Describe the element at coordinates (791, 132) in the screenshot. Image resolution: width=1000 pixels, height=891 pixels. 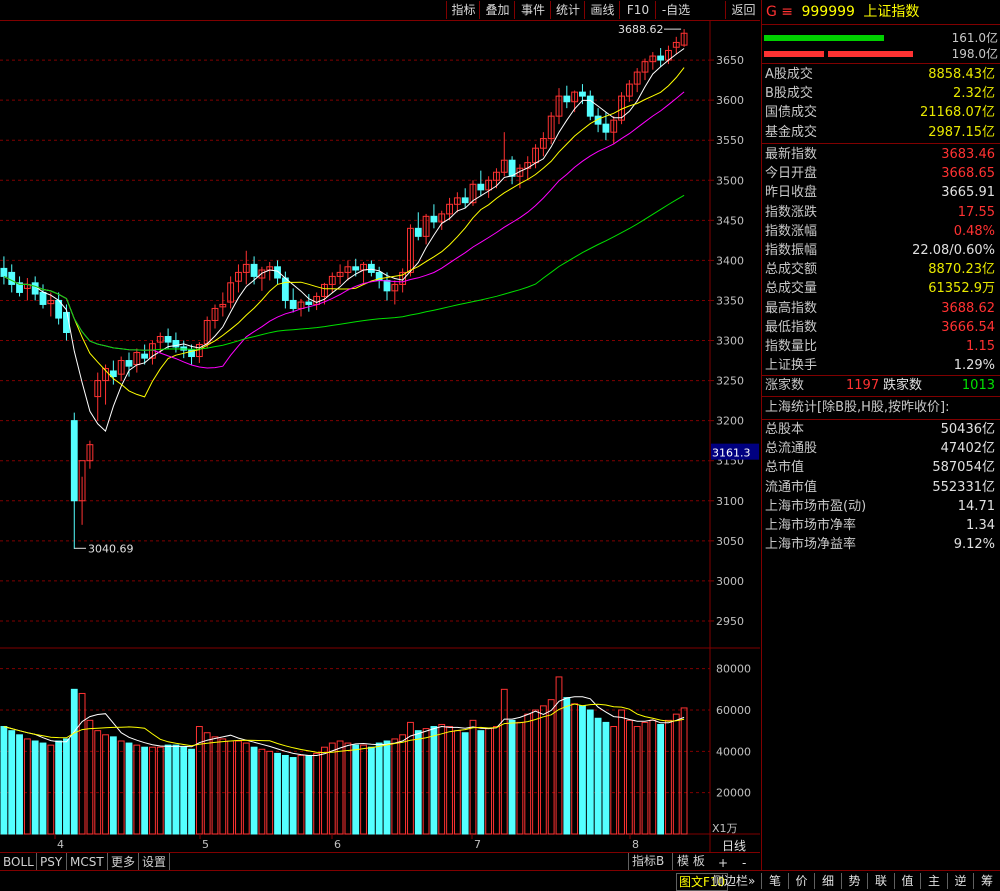
I see `volume-label: 基金成交` at that location.